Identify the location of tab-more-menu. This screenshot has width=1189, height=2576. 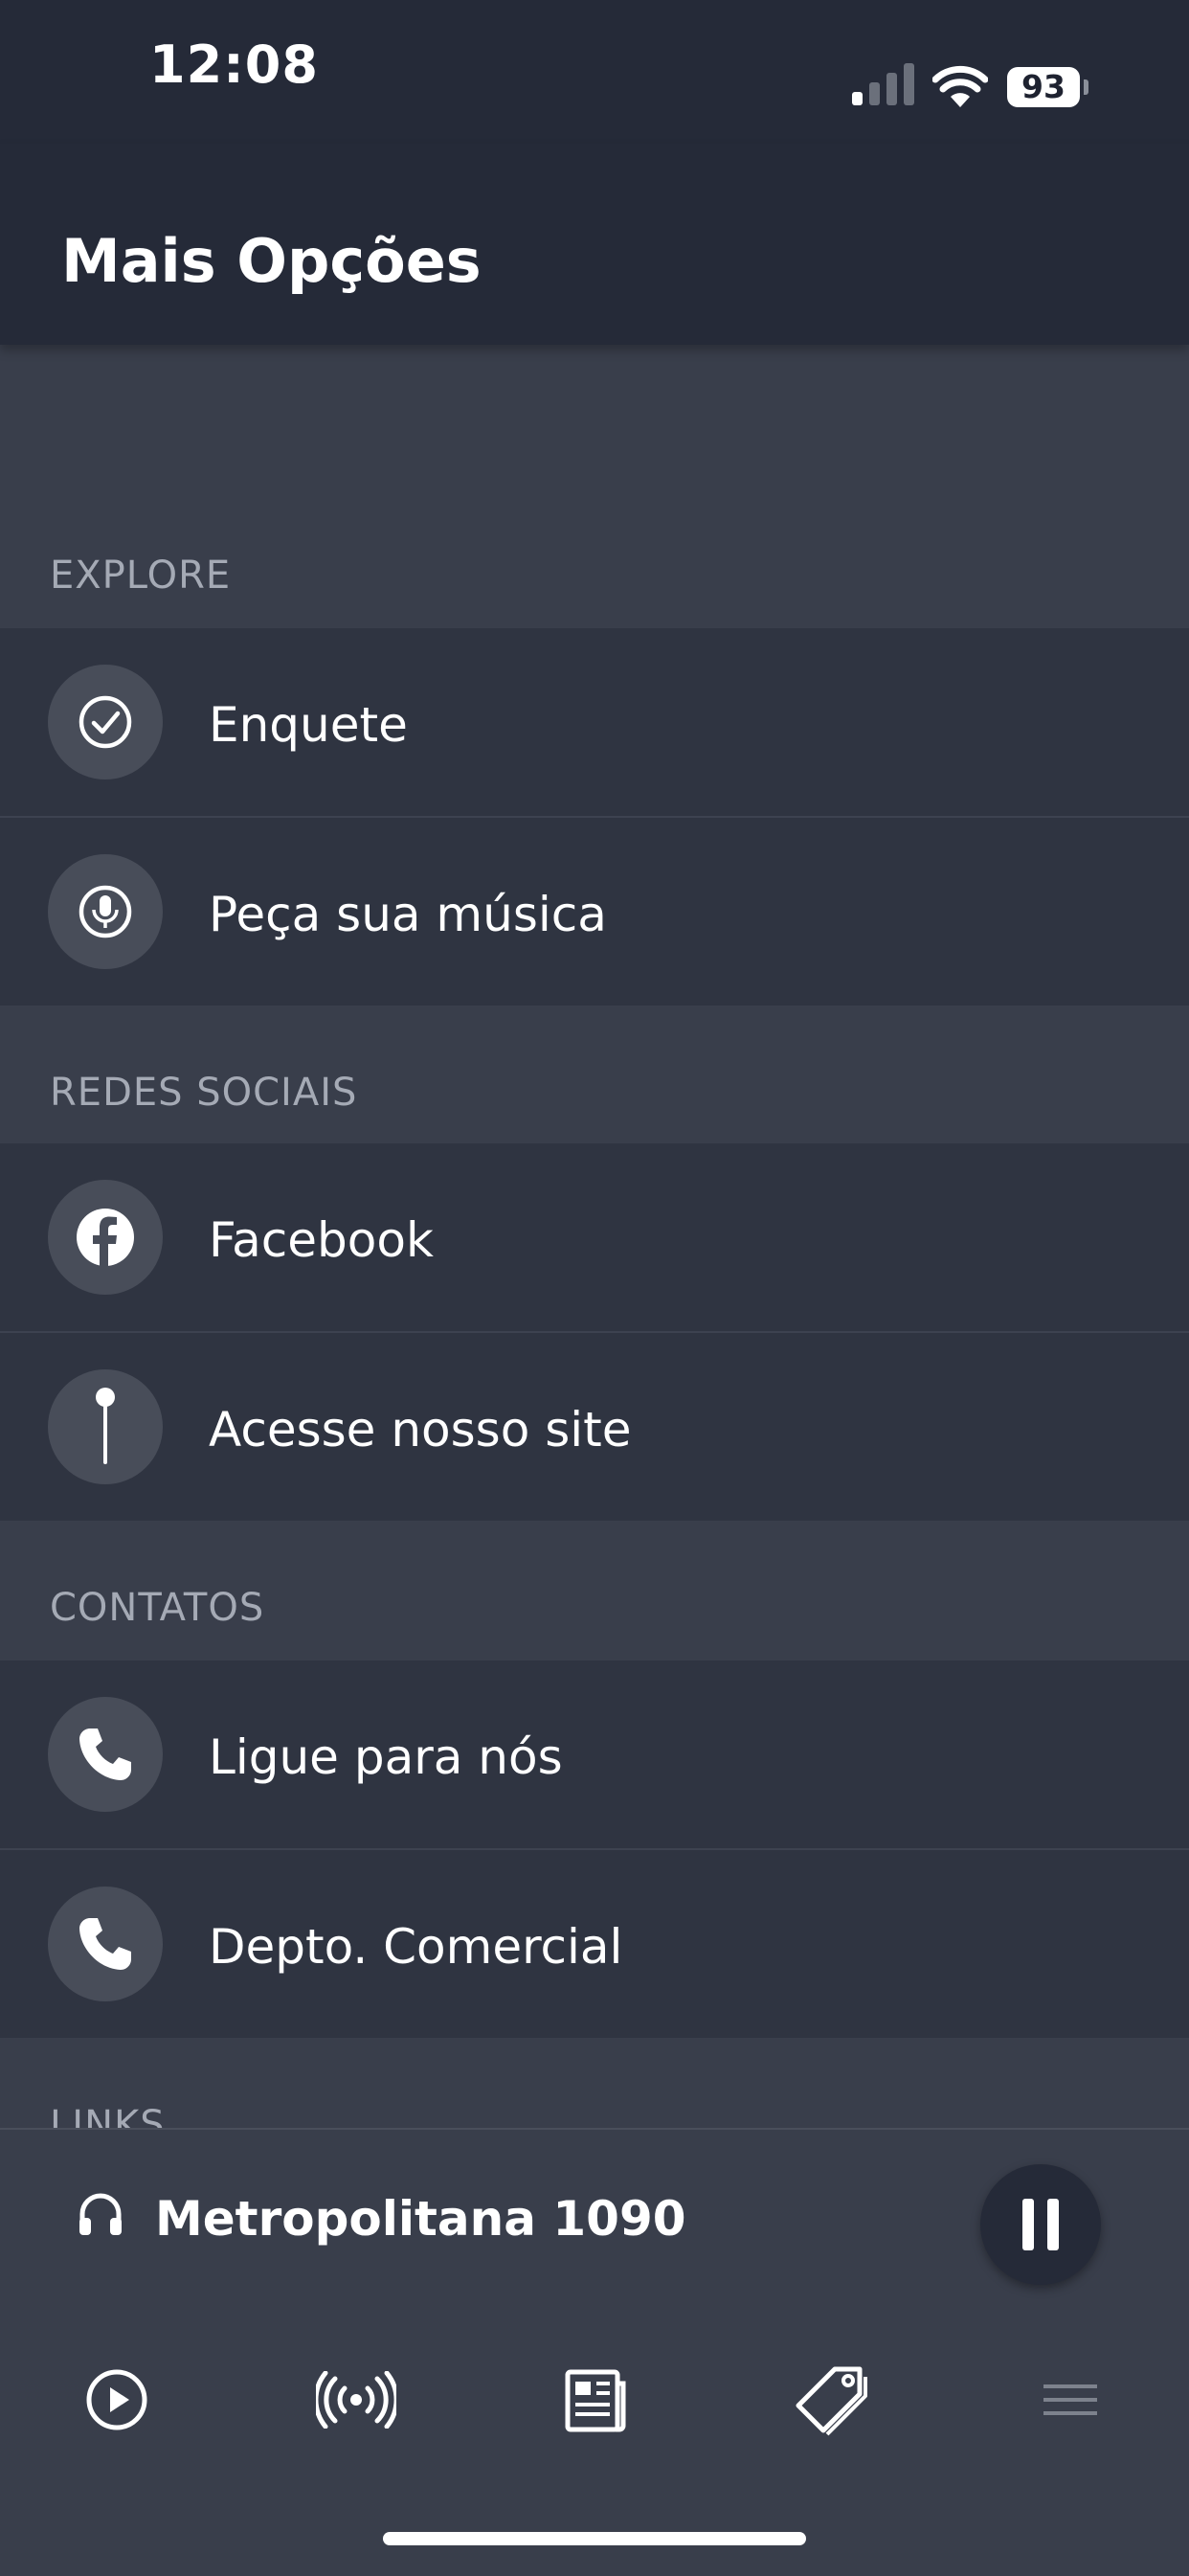
(1070, 2400).